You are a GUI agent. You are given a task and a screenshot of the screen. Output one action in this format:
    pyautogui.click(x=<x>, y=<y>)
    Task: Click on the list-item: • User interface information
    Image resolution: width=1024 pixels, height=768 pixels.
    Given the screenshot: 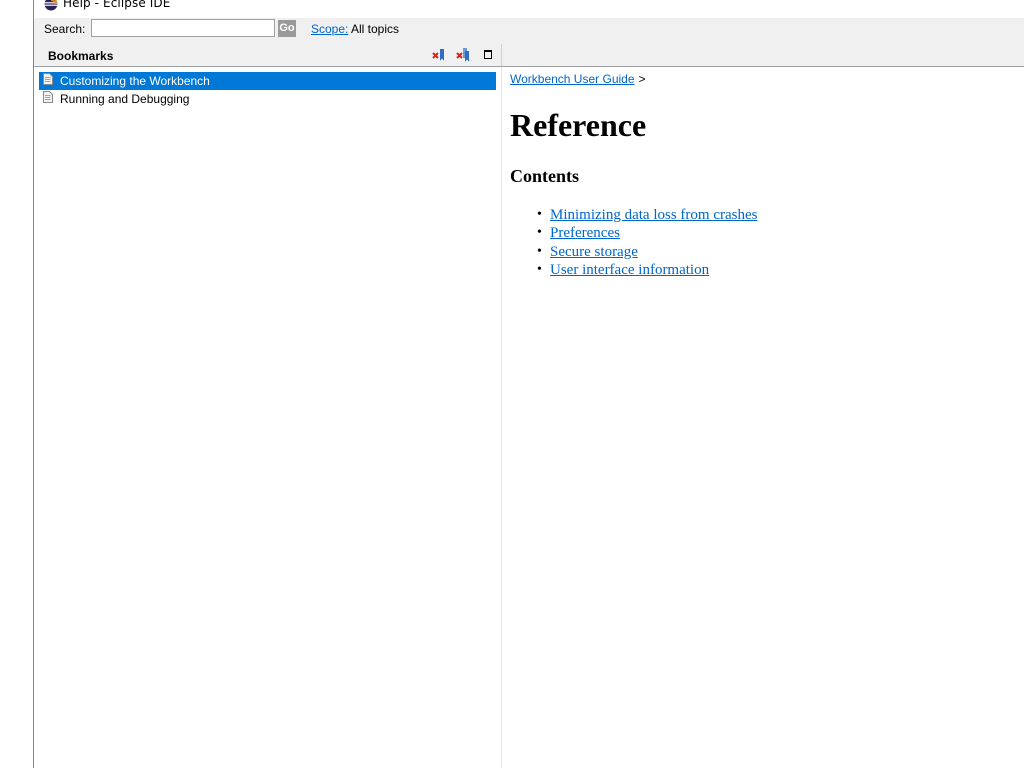 What is the action you would take?
    pyautogui.click(x=647, y=270)
    